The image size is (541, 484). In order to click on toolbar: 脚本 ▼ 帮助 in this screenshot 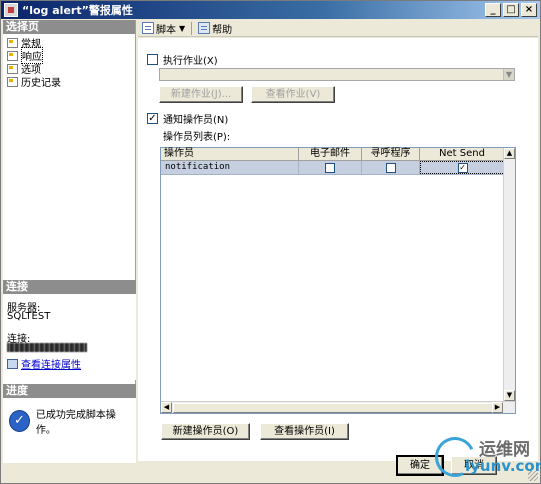, I will do `click(338, 28)`.